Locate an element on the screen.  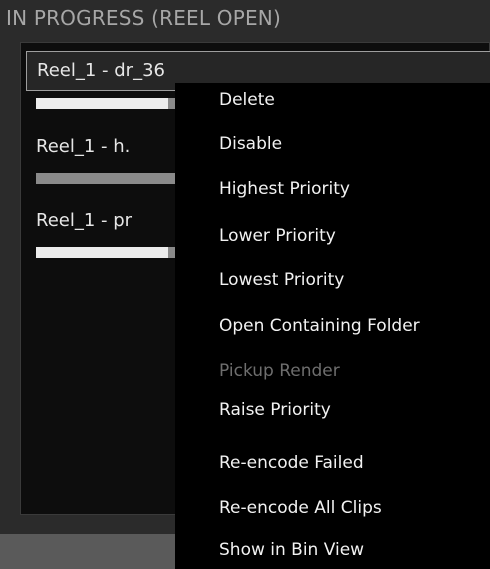
menu-item-open-containing-folder: Open Containing Folder is located at coordinates (319, 326).